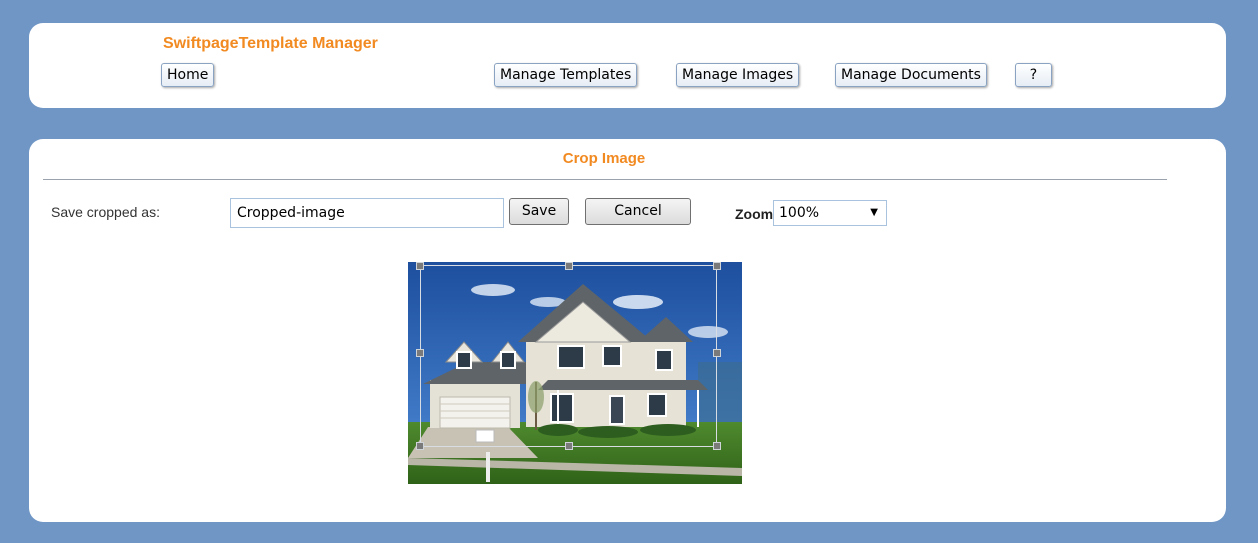  I want to click on house-photo, so click(575, 373).